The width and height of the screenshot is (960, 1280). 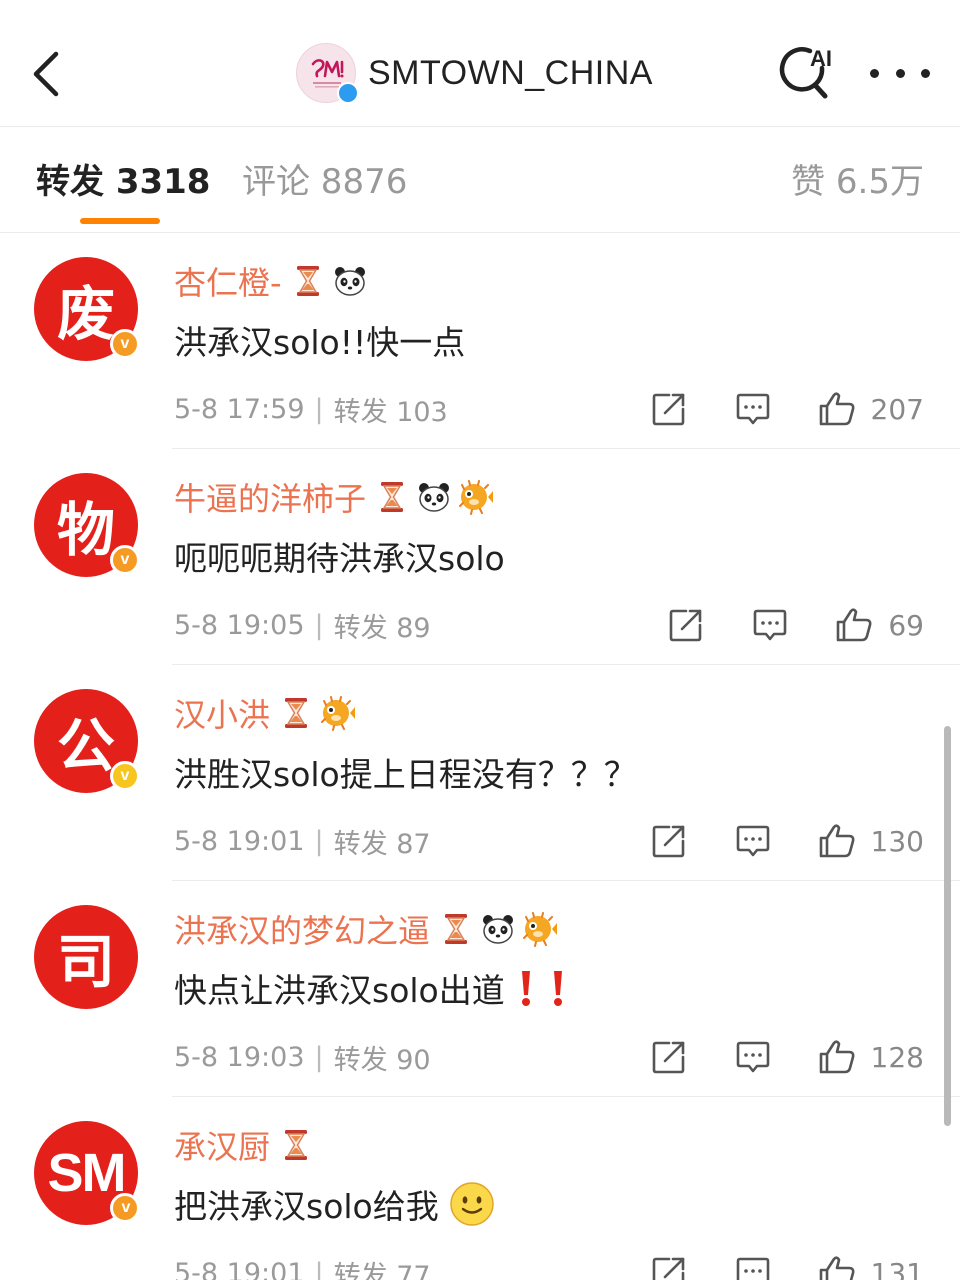 I want to click on tab-like: 赞 6.5万, so click(x=857, y=182).